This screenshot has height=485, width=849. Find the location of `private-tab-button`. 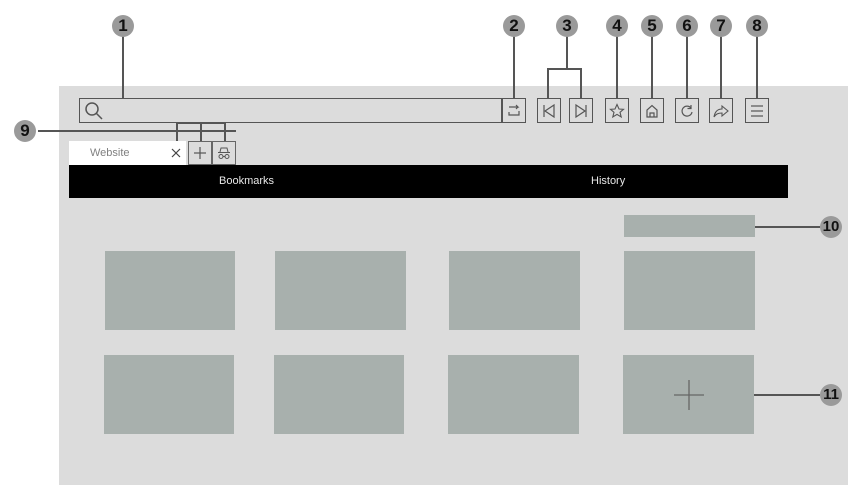

private-tab-button is located at coordinates (224, 153).